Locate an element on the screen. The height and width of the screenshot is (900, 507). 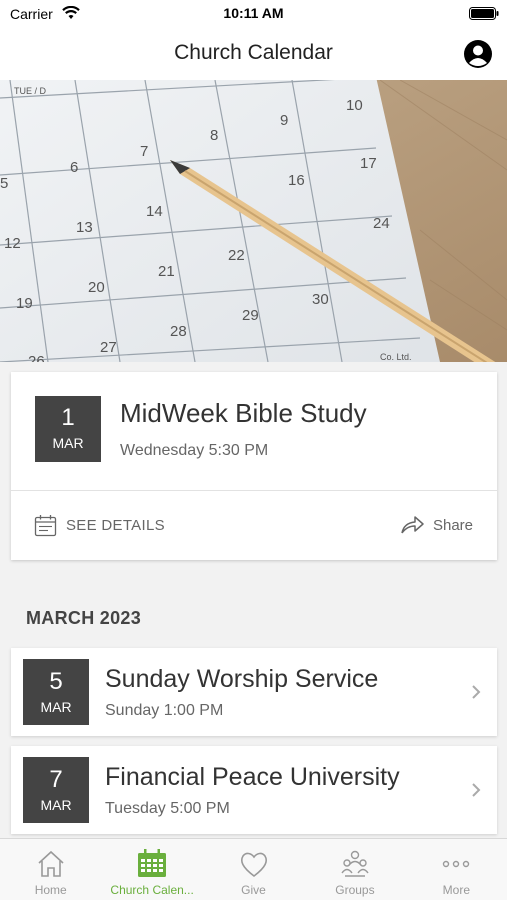
event-day: 7 is located at coordinates (56, 779).